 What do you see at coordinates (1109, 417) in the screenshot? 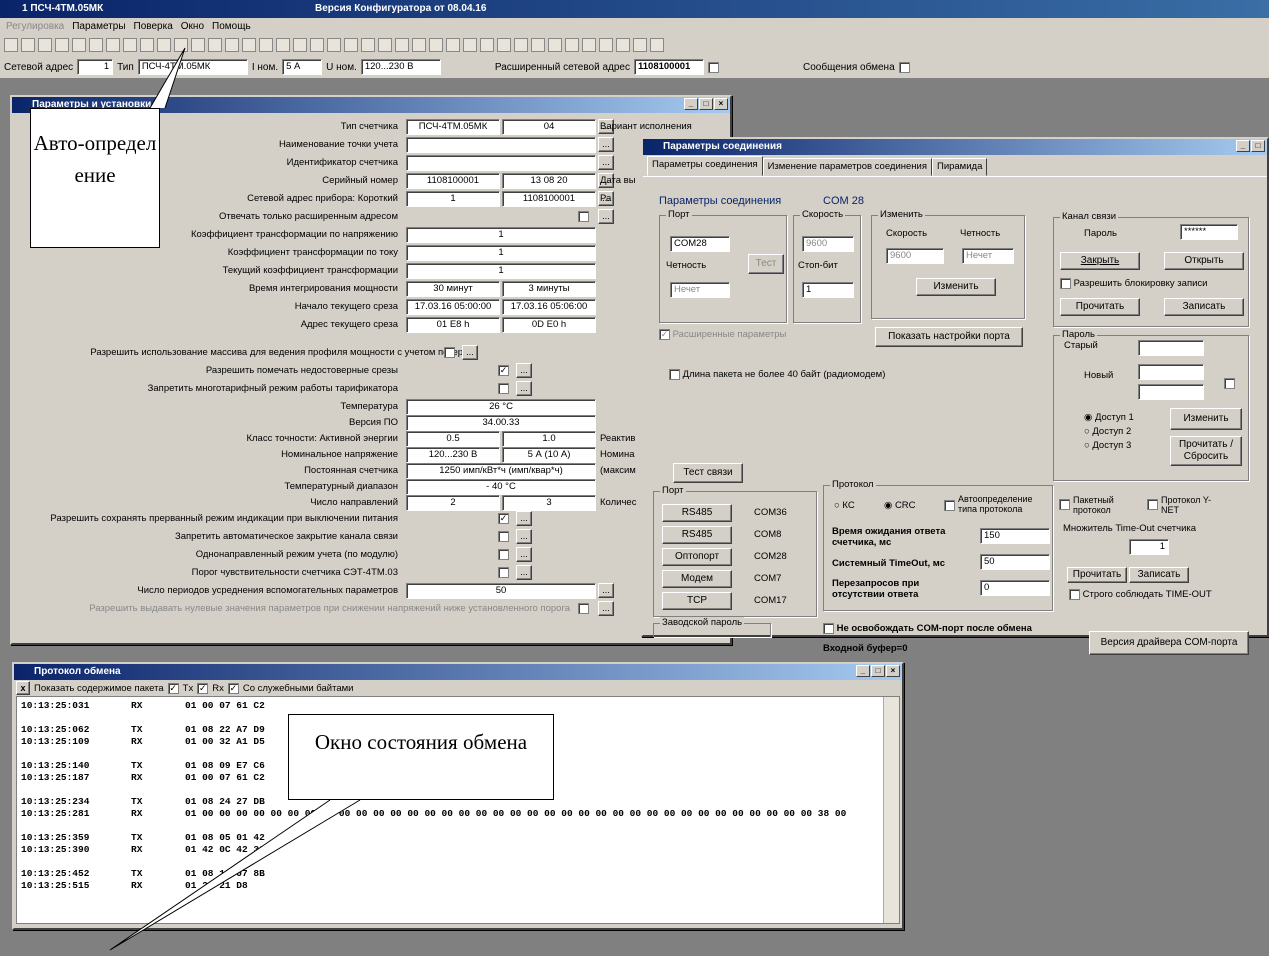
I see `access1-radio: ◉ Доступ 1` at bounding box center [1109, 417].